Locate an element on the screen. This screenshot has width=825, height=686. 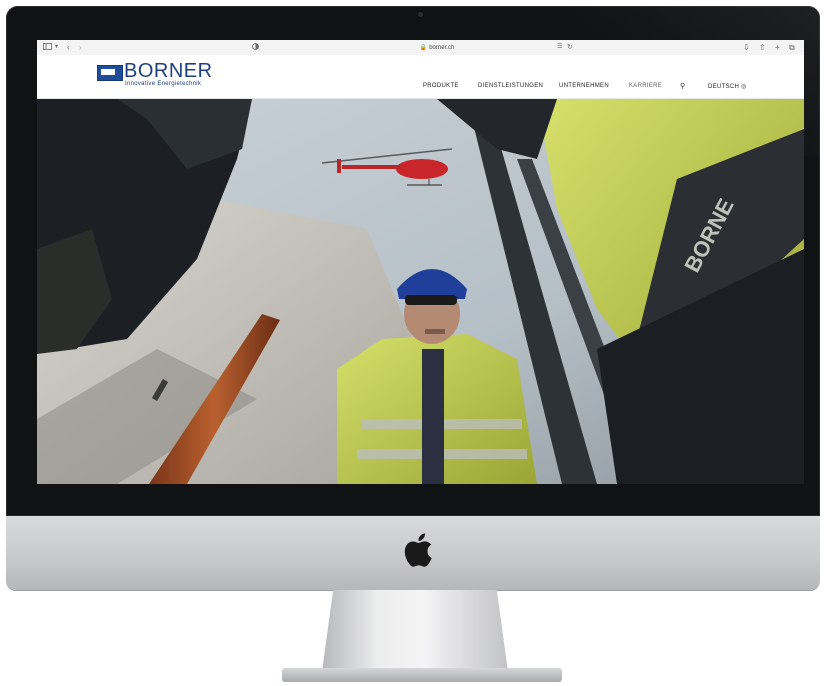
nav-produkte: PRODUKTE is located at coordinates (441, 86).